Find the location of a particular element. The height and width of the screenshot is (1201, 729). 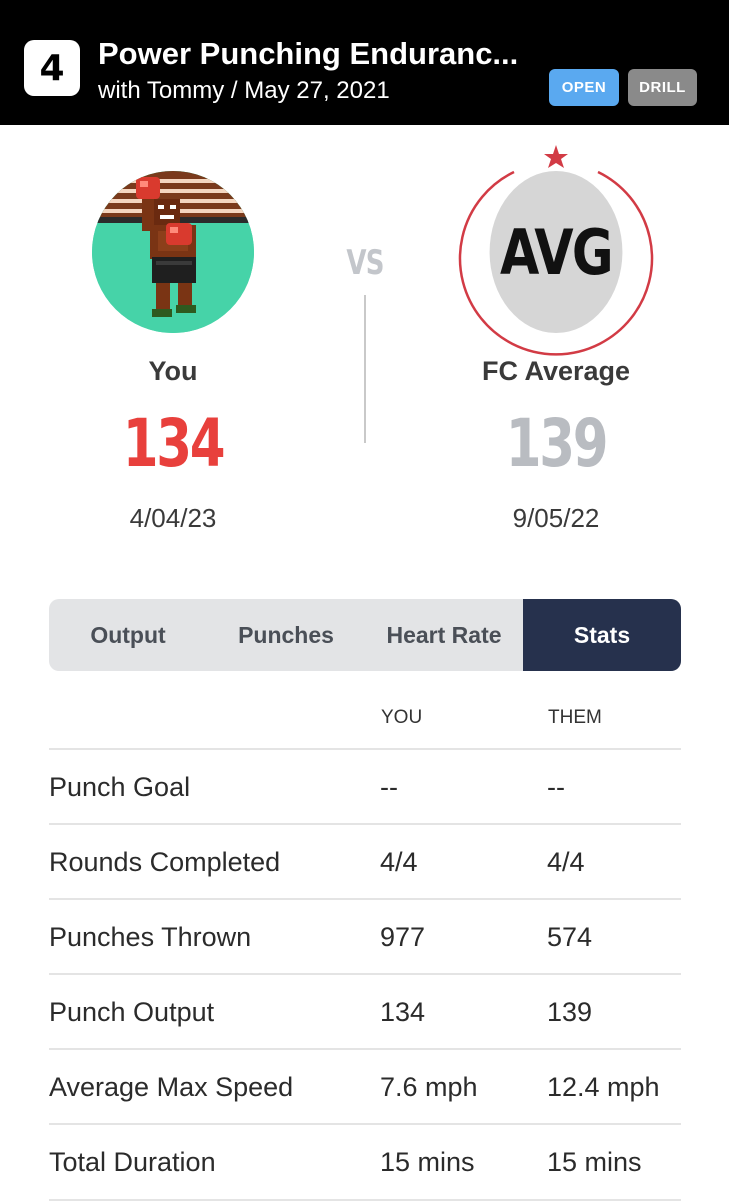

table-row: Punch Output 134 139 is located at coordinates (365, 1011).